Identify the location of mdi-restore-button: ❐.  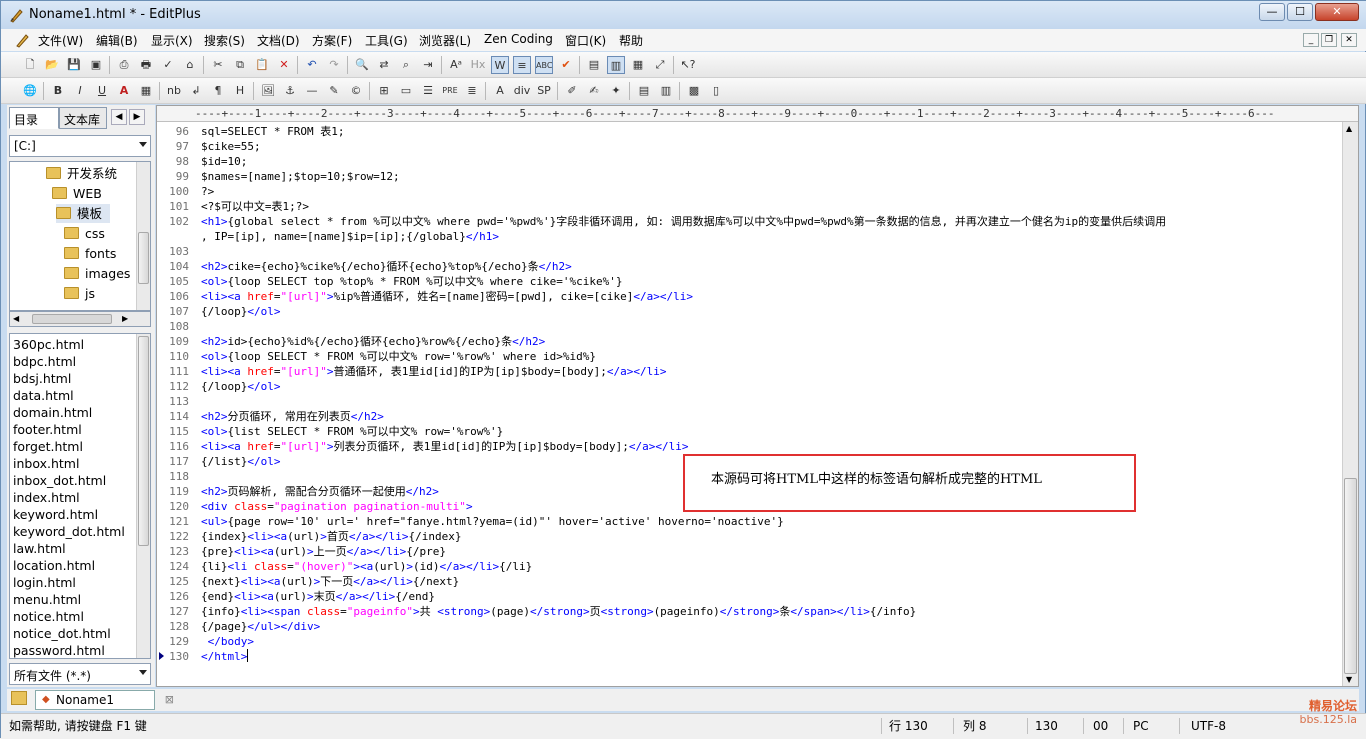
(1329, 40).